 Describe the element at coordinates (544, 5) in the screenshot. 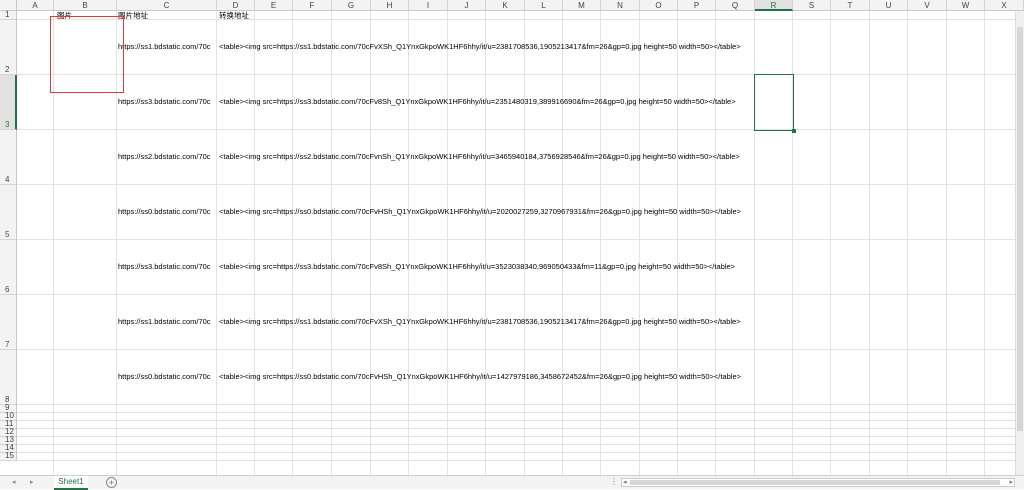

I see `column-header-l: L` at that location.